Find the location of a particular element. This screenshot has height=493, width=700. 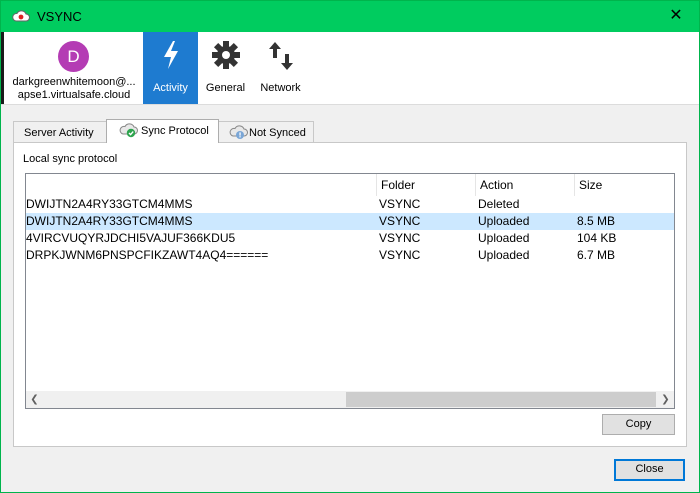

nav-network-label: Network is located at coordinates (280, 88).